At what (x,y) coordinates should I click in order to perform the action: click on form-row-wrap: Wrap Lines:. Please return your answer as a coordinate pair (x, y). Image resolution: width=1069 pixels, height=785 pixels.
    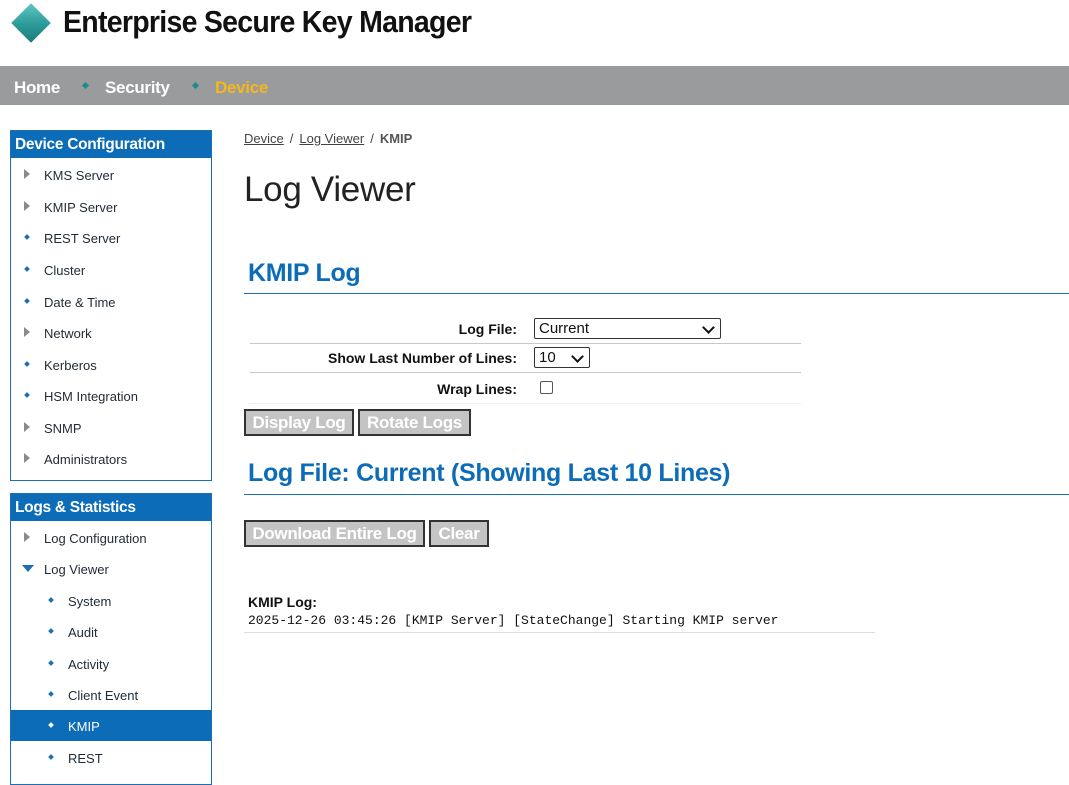
    Looking at the image, I should click on (525, 388).